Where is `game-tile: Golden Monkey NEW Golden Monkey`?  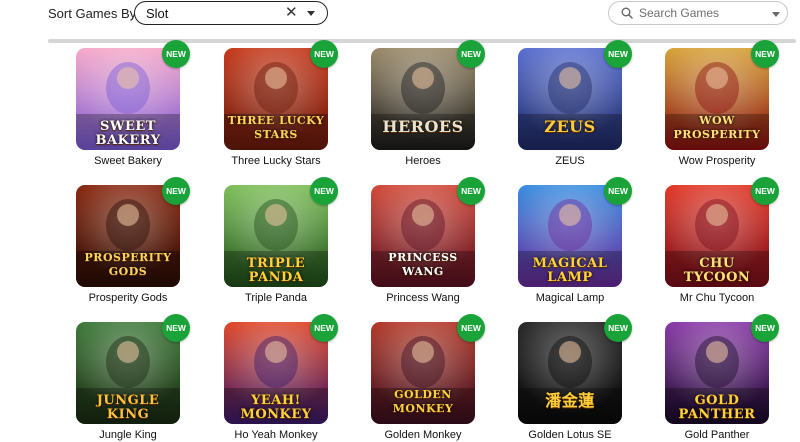 game-tile: Golden Monkey NEW Golden Monkey is located at coordinates (436, 378).